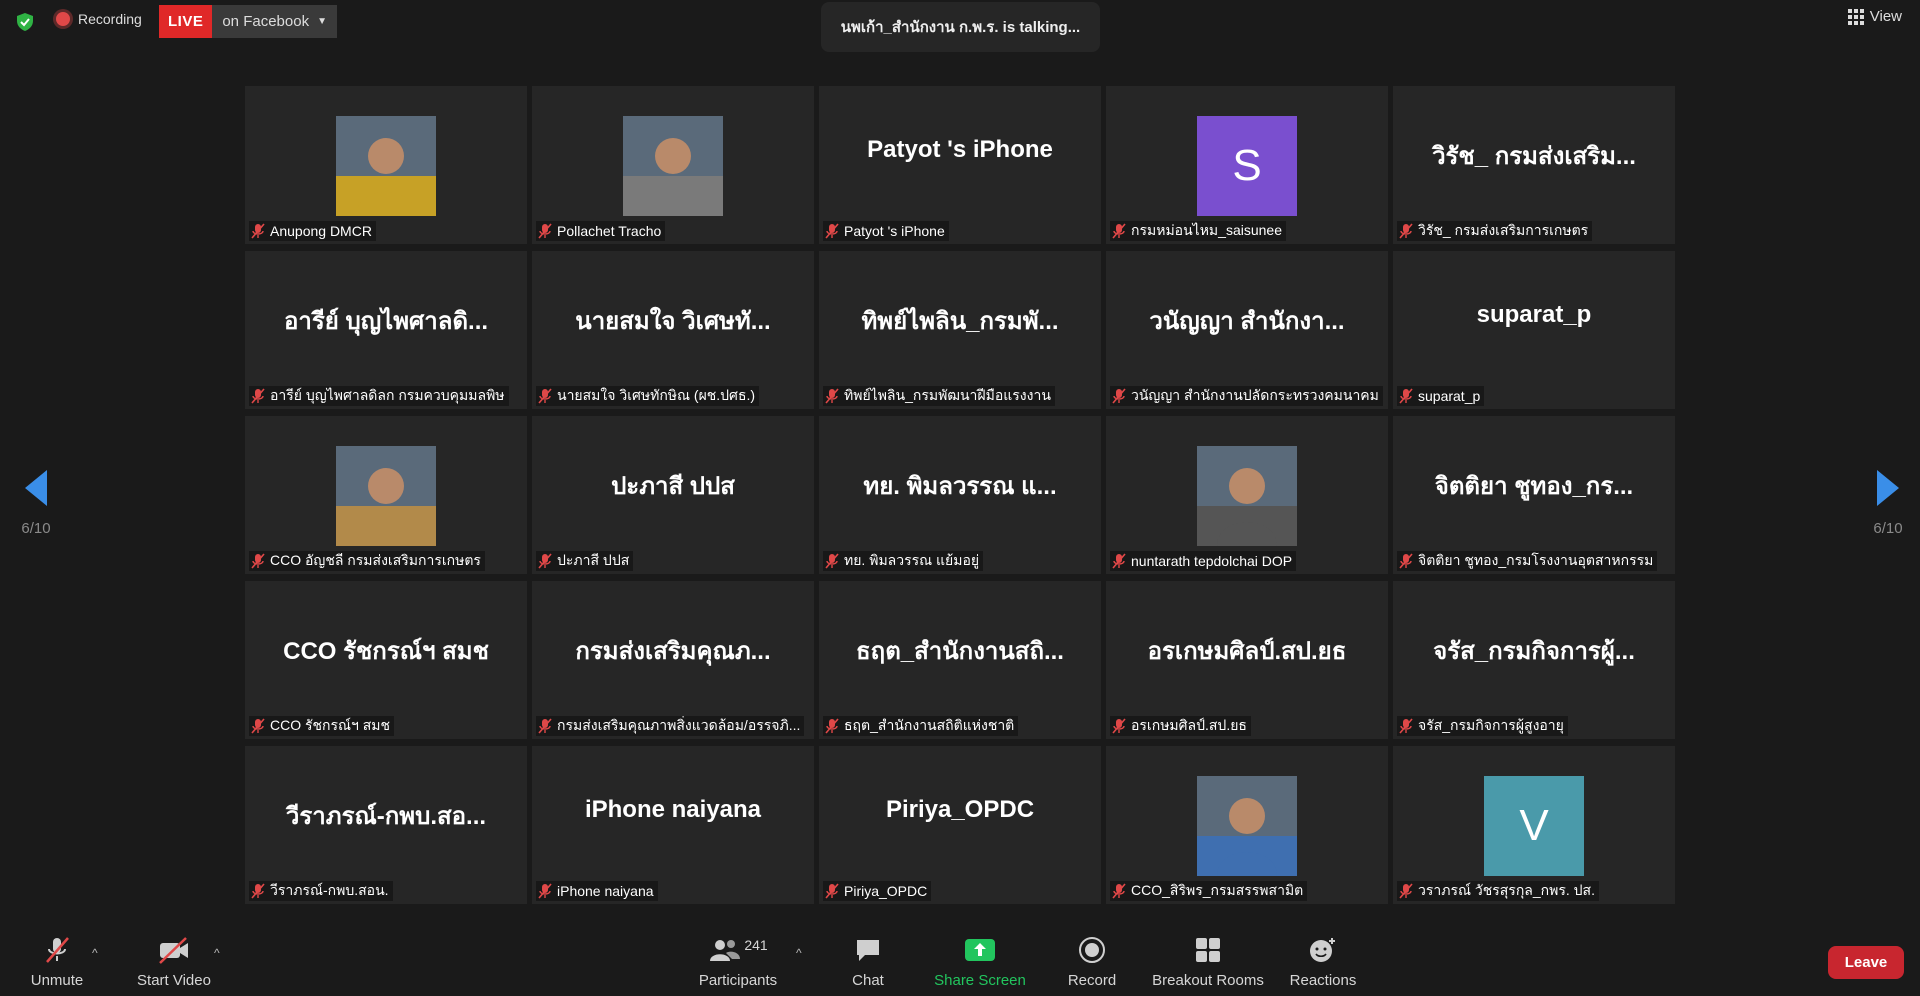  What do you see at coordinates (980, 961) in the screenshot?
I see `share-screen-button: Share Screen` at bounding box center [980, 961].